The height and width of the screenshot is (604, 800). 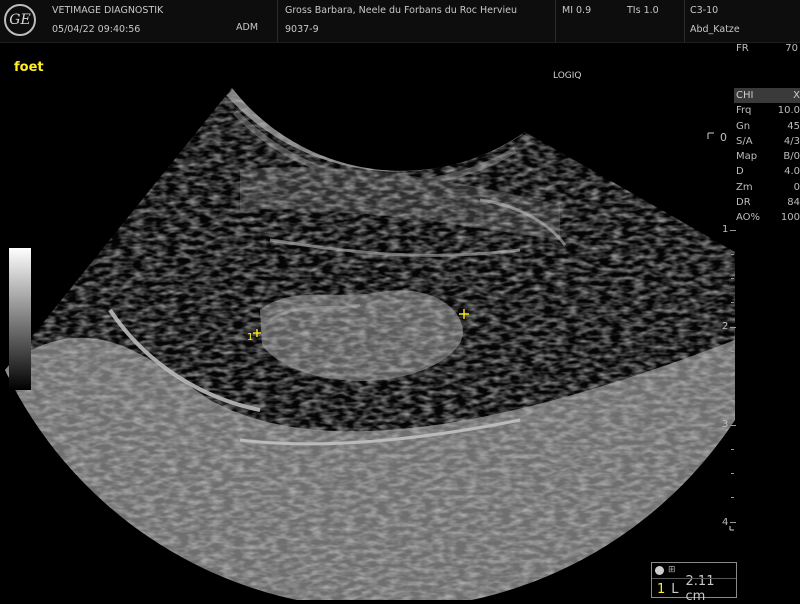 What do you see at coordinates (767, 126) in the screenshot?
I see `param-row: Gn 45` at bounding box center [767, 126].